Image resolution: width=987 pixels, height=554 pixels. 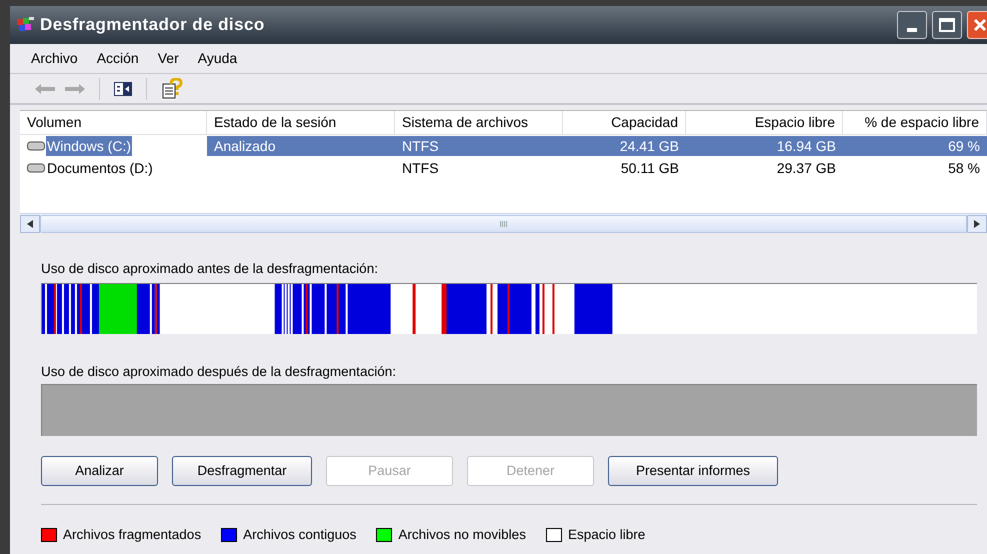 I want to click on table-cell: NTFS, so click(x=479, y=146).